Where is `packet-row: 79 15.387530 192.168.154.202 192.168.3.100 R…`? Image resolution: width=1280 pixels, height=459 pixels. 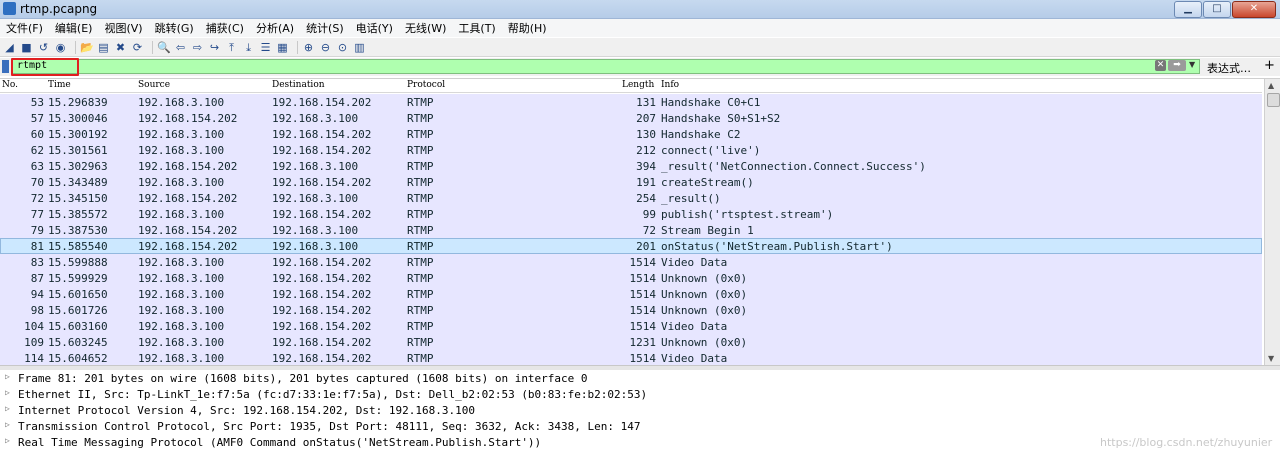
packet-row: 79 15.387530 192.168.154.202 192.168.3.100 R… is located at coordinates (631, 230).